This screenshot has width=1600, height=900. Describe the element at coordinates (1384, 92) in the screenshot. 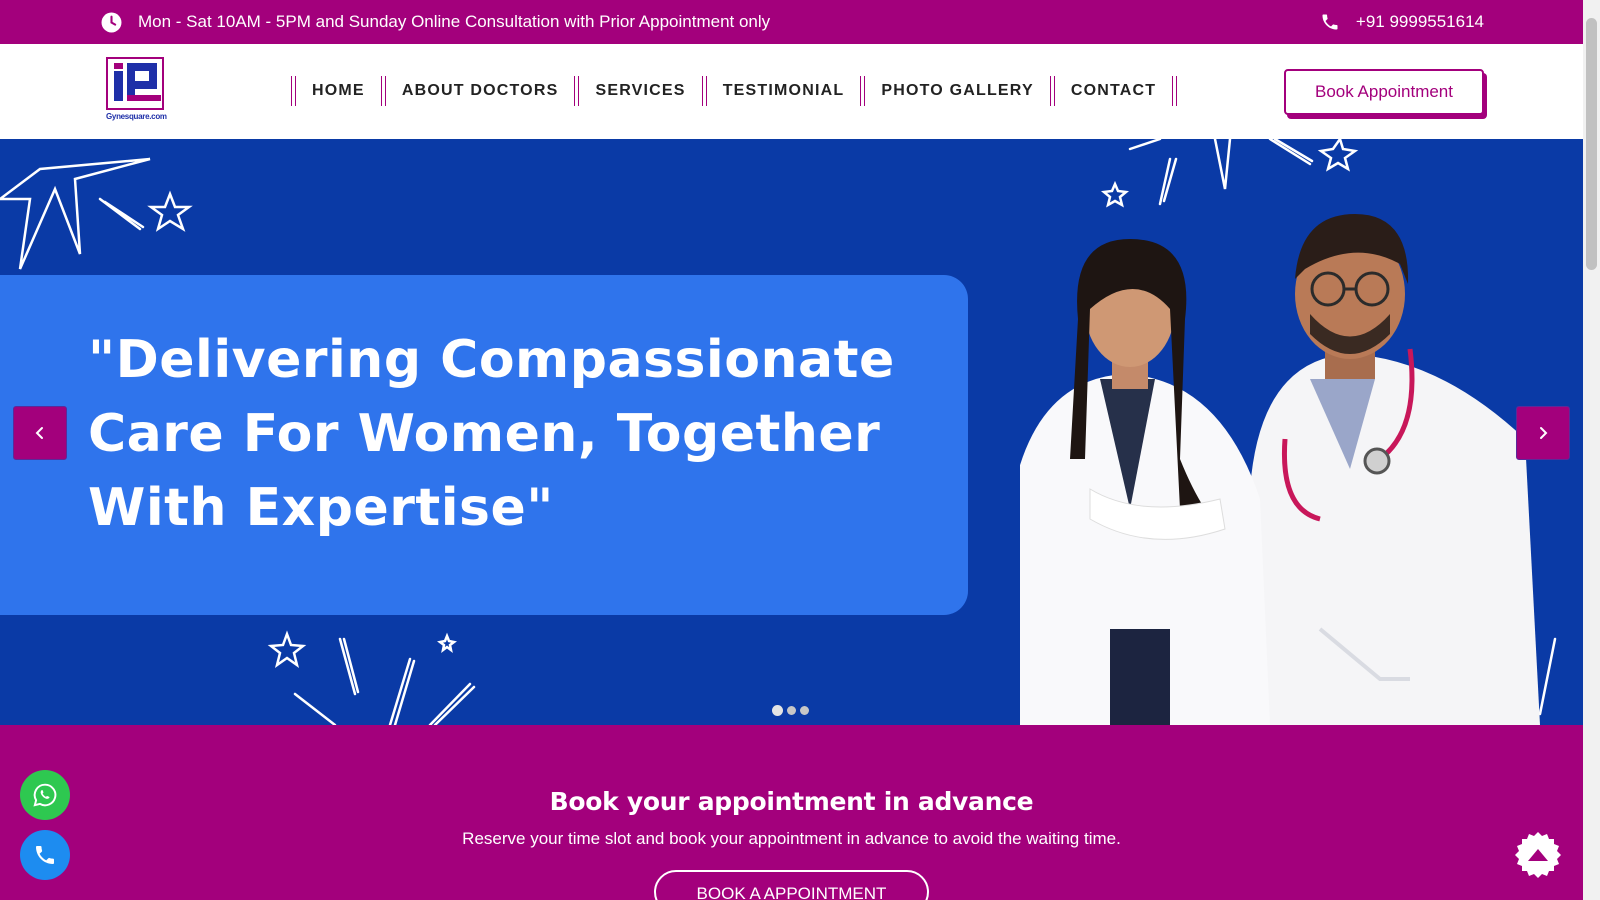

I see `book-appointment-button: Book Appointment` at that location.